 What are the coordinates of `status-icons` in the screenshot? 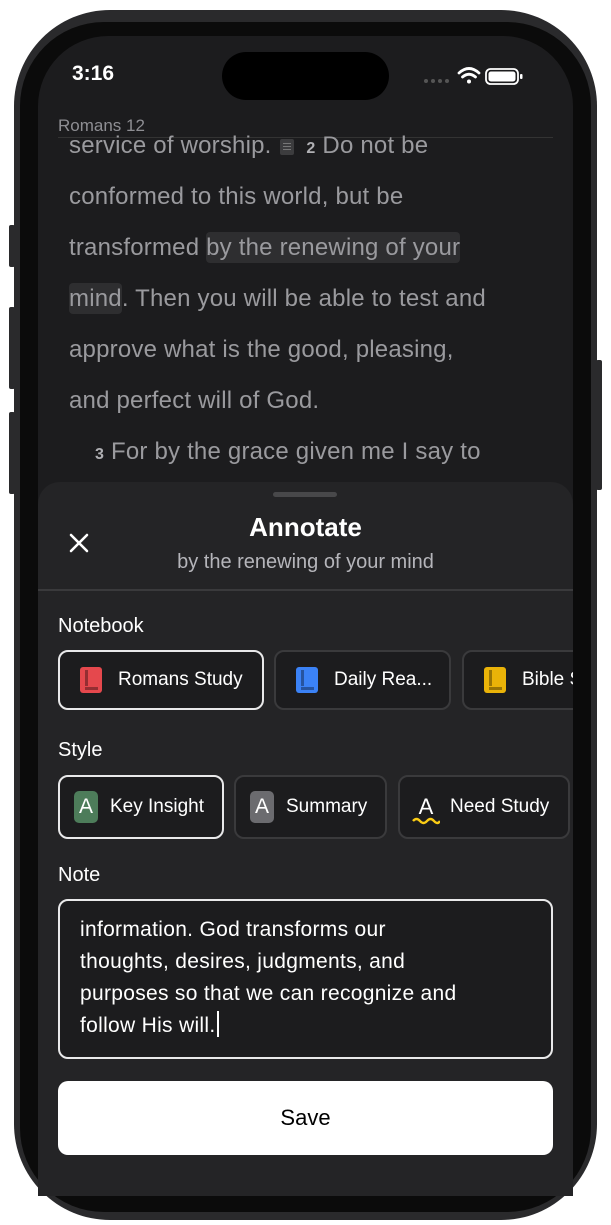 It's located at (477, 76).